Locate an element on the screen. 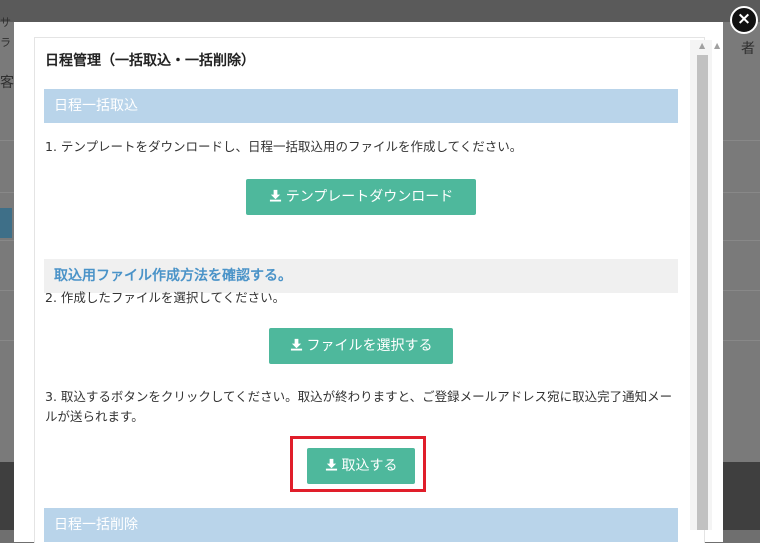 The width and height of the screenshot is (760, 543). download-template-button: テンプレートダウンロード is located at coordinates (361, 197).